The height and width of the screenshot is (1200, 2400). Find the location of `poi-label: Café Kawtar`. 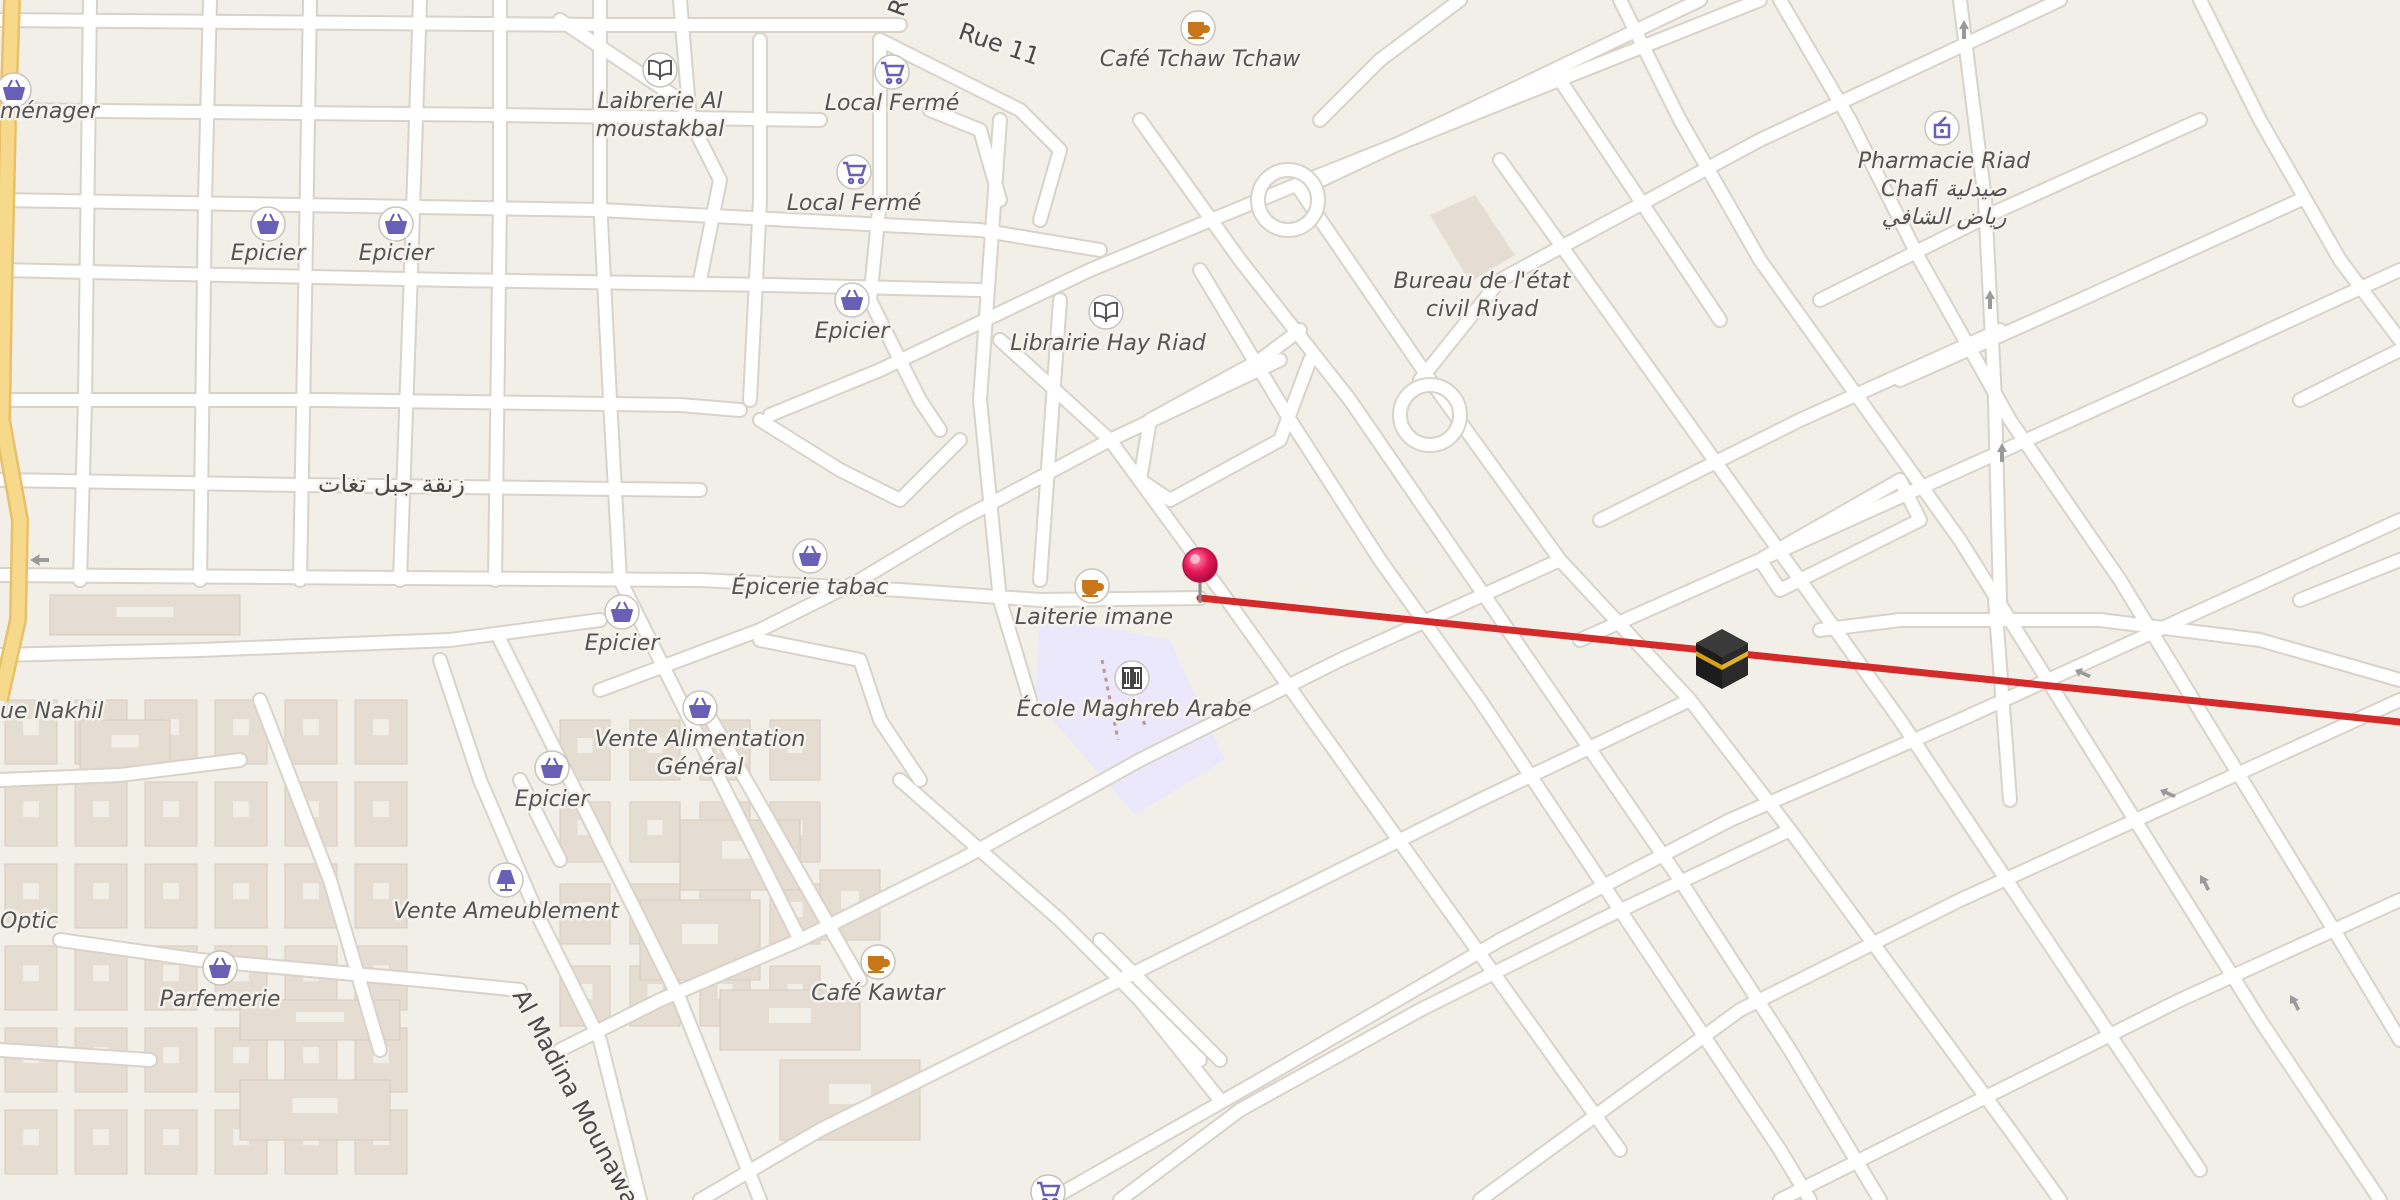

poi-label: Café Kawtar is located at coordinates (878, 993).